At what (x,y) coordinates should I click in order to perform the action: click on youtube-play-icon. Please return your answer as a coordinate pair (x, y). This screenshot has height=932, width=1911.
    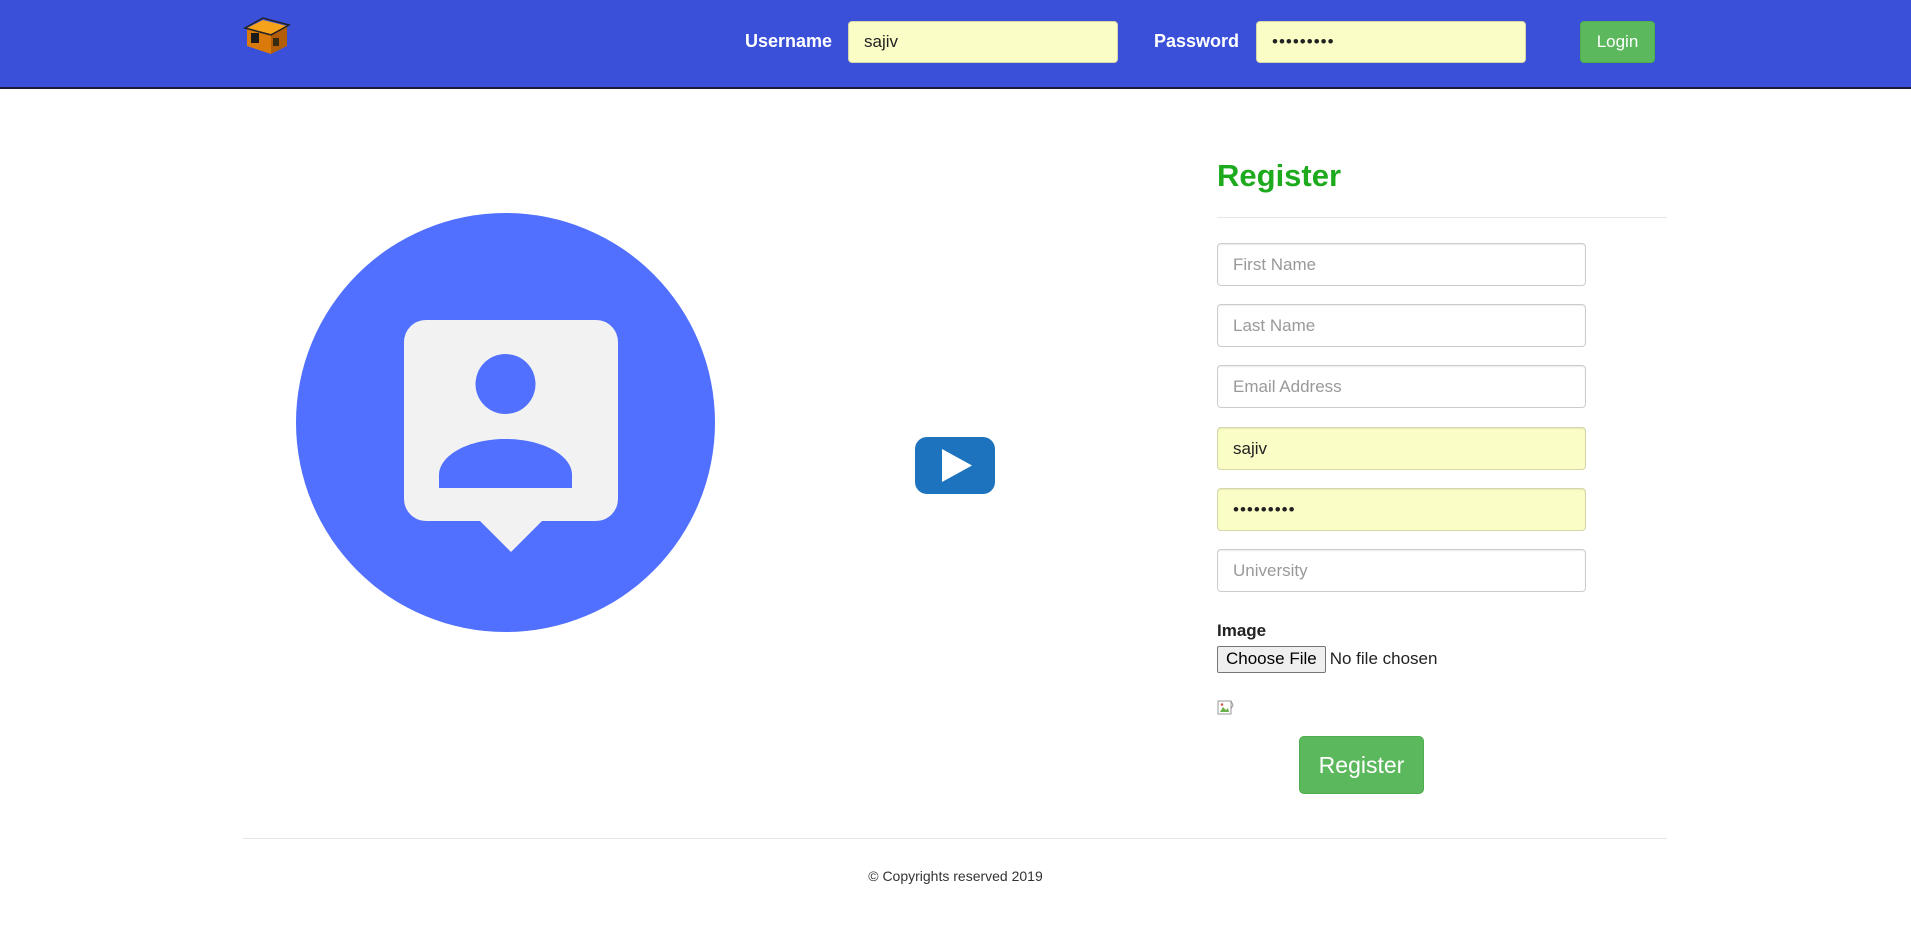
    Looking at the image, I should click on (955, 465).